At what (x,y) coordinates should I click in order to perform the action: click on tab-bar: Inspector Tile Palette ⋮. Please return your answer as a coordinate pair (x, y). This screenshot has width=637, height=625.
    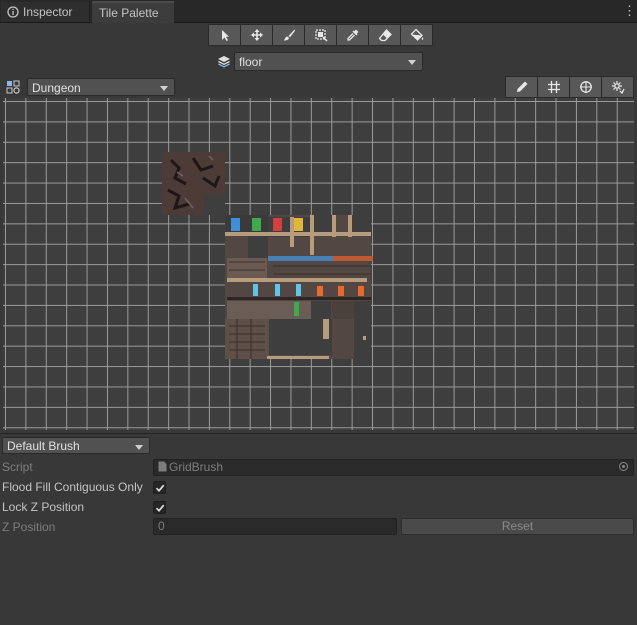
    Looking at the image, I should click on (318, 11).